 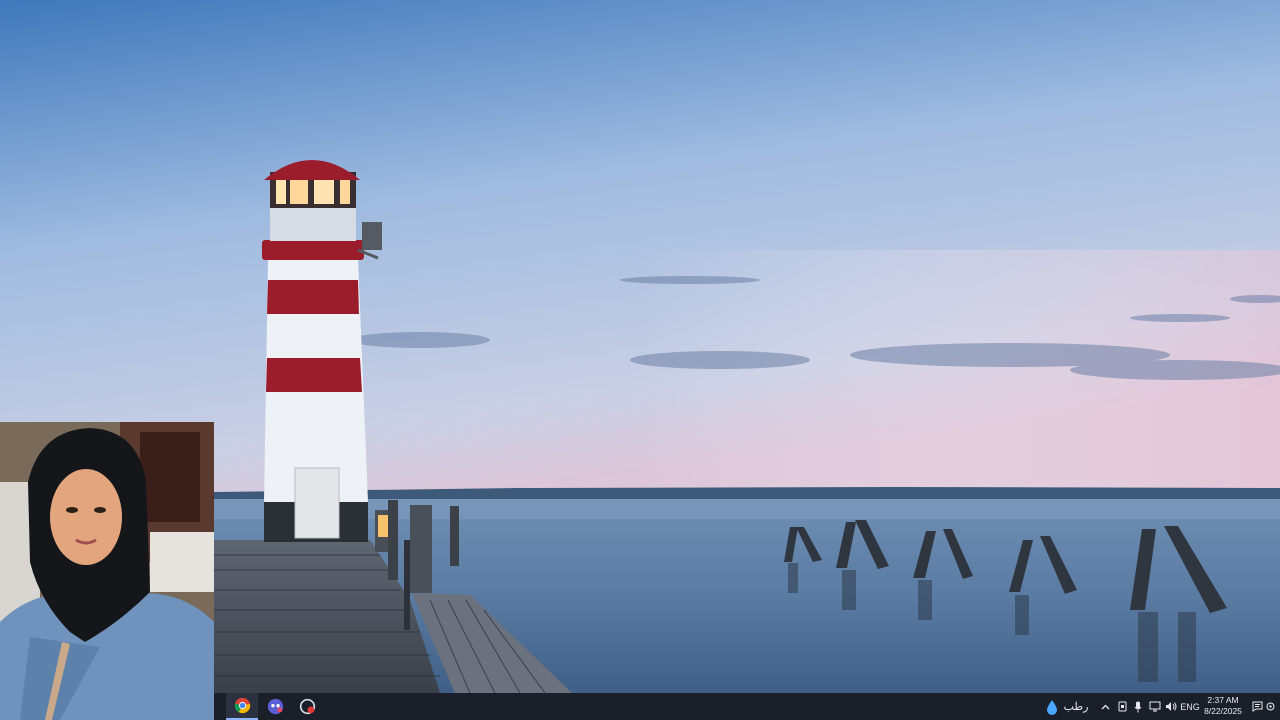 I want to click on tray-volume-button, so click(x=1171, y=706).